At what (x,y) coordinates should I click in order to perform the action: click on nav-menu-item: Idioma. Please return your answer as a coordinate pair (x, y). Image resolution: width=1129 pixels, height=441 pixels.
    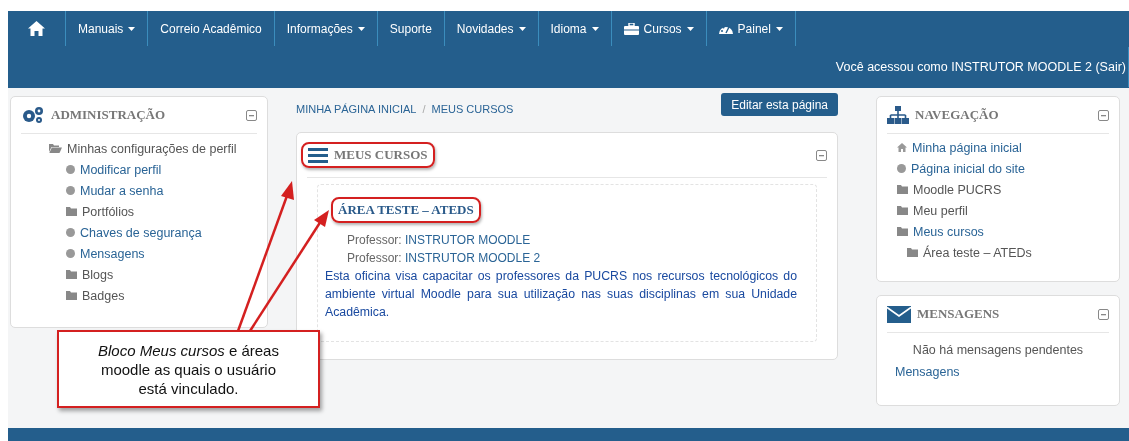
    Looking at the image, I should click on (574, 28).